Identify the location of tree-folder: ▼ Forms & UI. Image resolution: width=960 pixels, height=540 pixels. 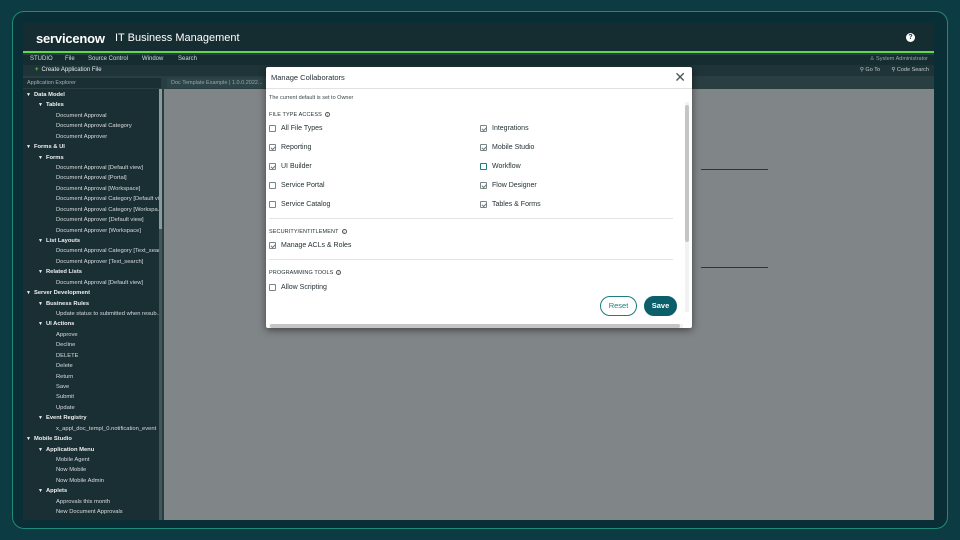
(92, 147).